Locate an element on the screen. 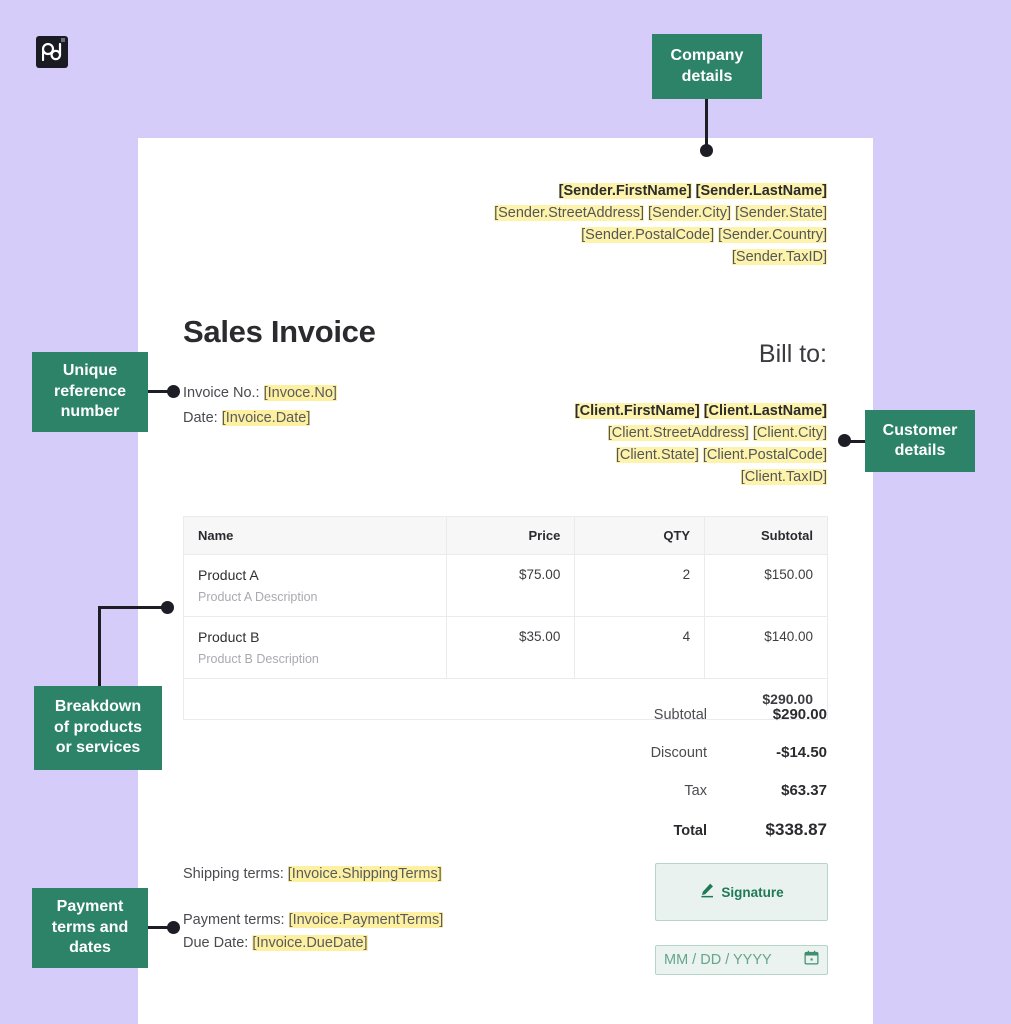  product-name: Product A is located at coordinates (228, 575).